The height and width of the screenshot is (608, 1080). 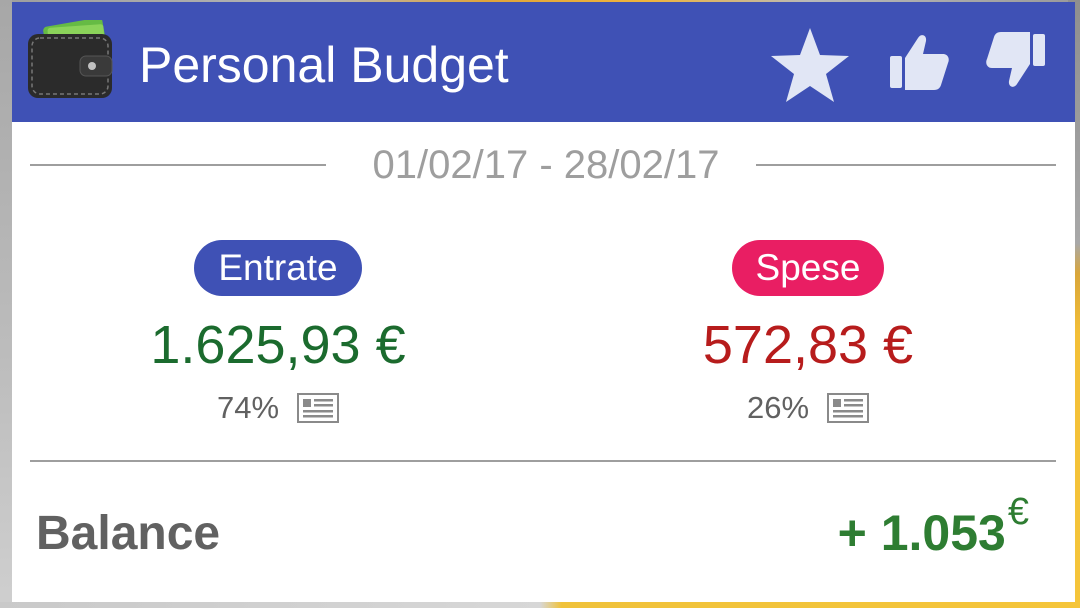 I want to click on balance-label: Balance, so click(x=128, y=533).